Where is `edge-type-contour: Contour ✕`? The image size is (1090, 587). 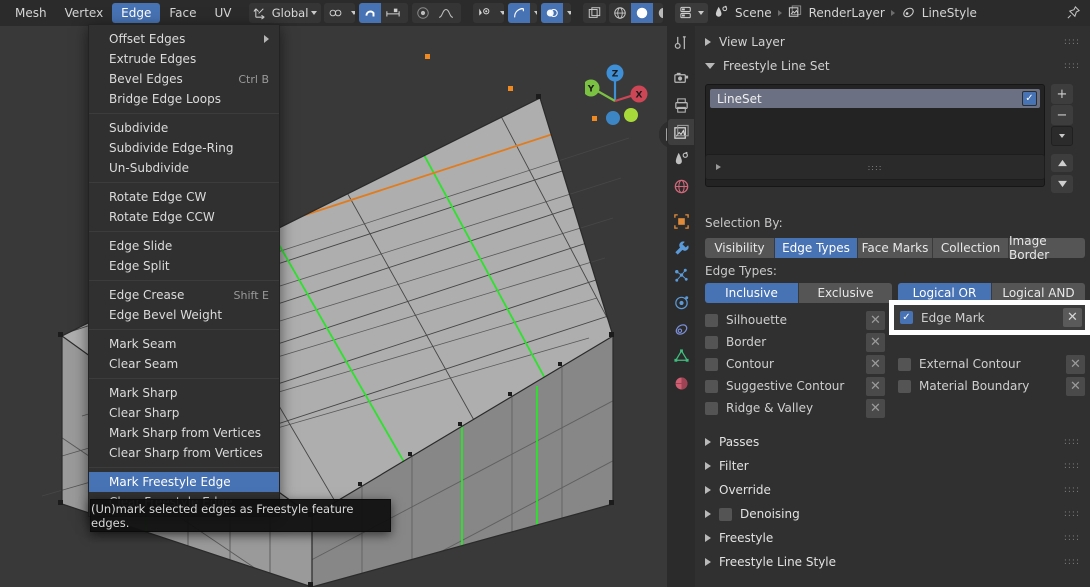
edge-type-contour: Contour ✕ is located at coordinates (795, 364).